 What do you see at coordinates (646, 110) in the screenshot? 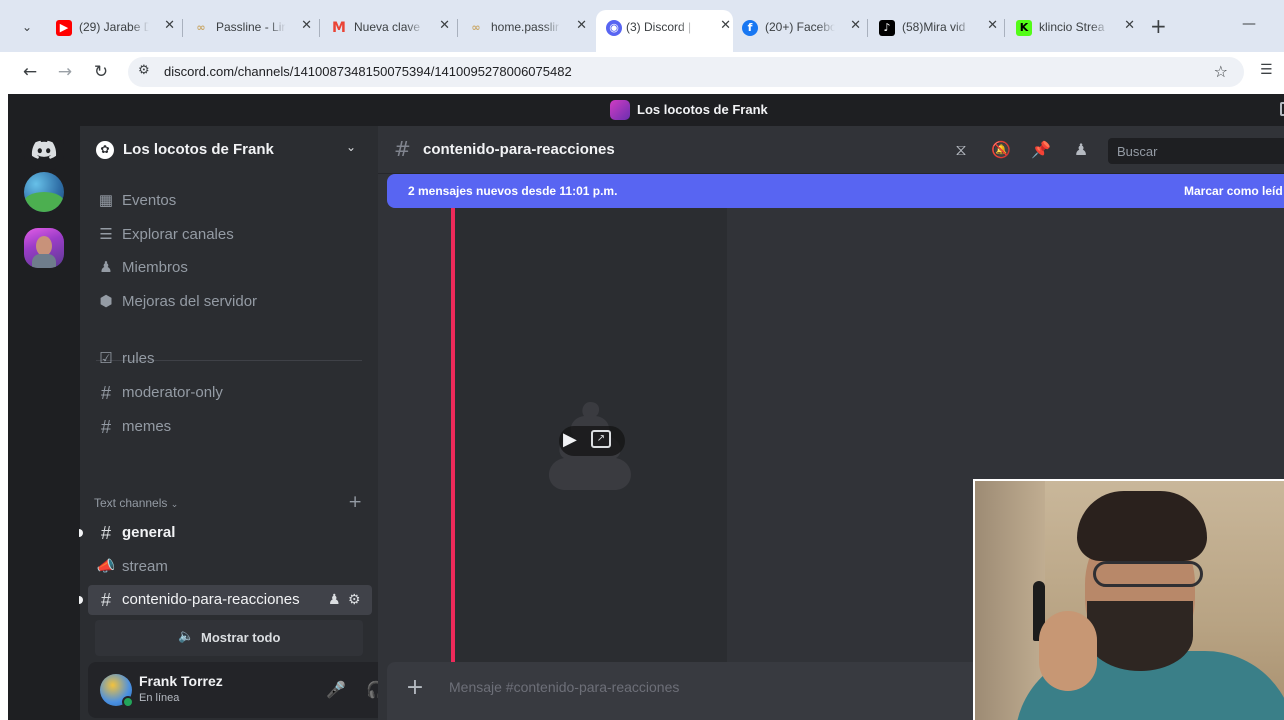
I see `discord-titlebar: Los locotos de Frank` at bounding box center [646, 110].